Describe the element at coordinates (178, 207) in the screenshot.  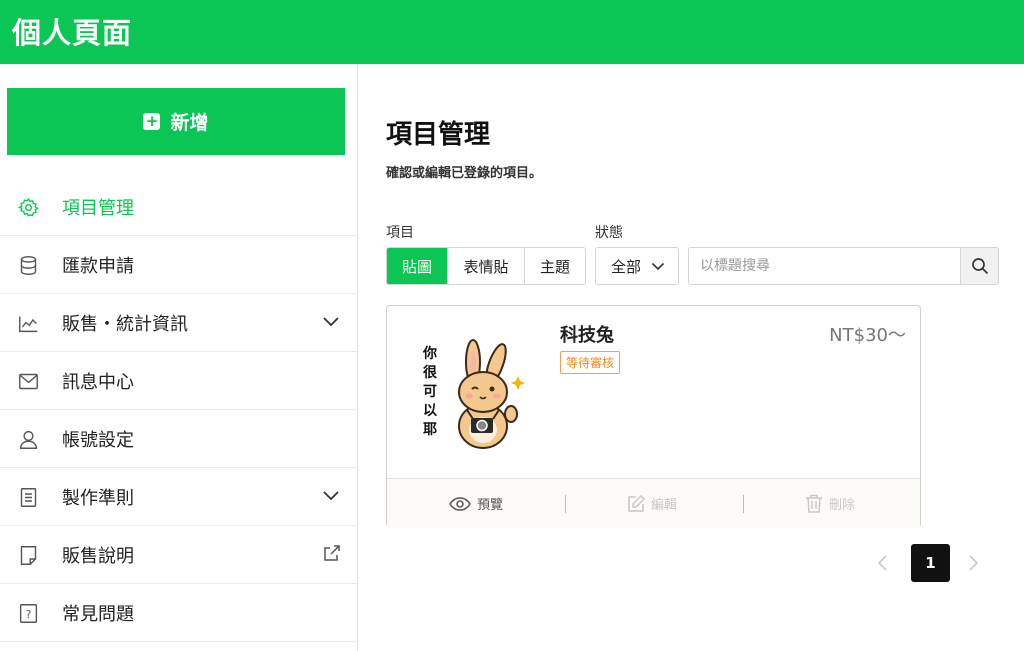
I see `sidebar-item-item-management: 項目管理` at that location.